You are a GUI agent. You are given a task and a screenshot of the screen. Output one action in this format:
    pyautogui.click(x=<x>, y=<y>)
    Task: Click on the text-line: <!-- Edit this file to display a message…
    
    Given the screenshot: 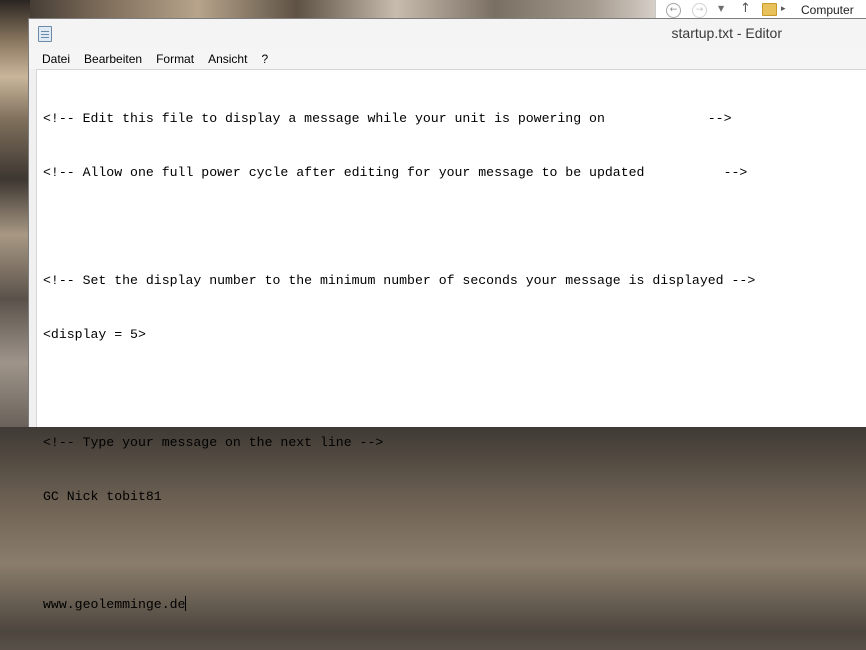 What is the action you would take?
    pyautogui.click(x=387, y=118)
    